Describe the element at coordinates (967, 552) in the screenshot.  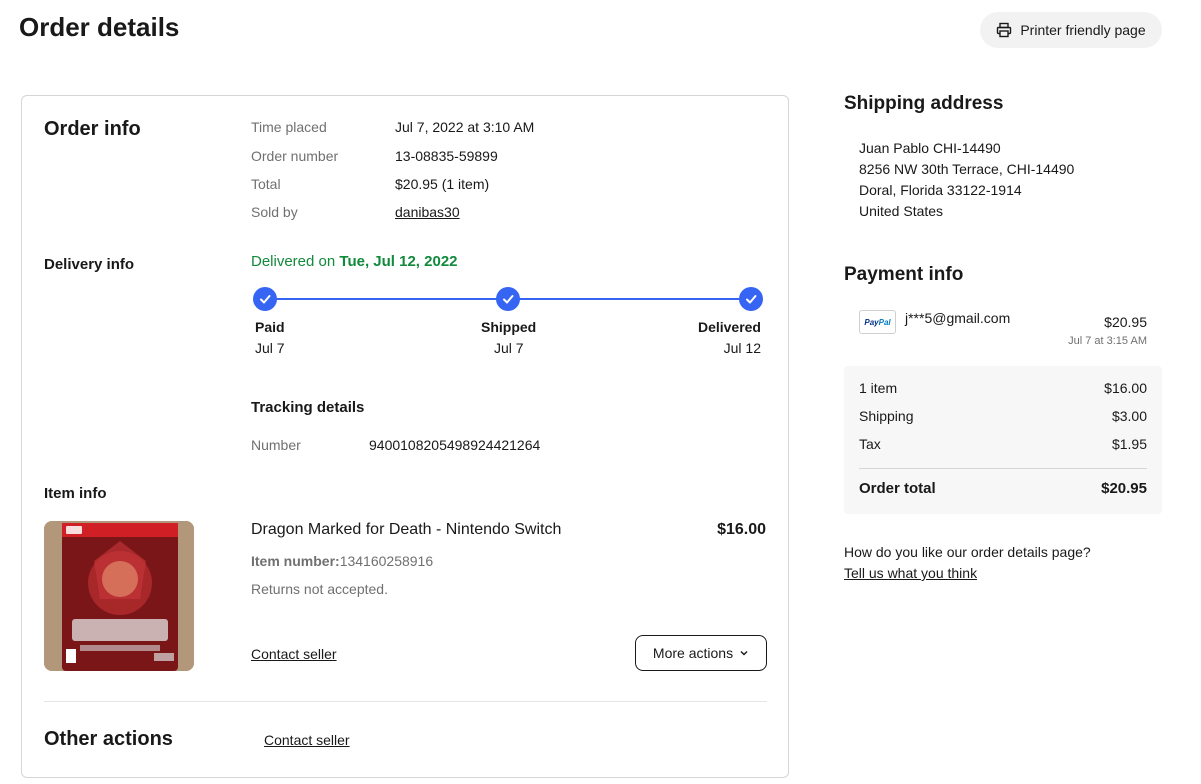
I see `feedback-question: How do you like our order details page?` at that location.